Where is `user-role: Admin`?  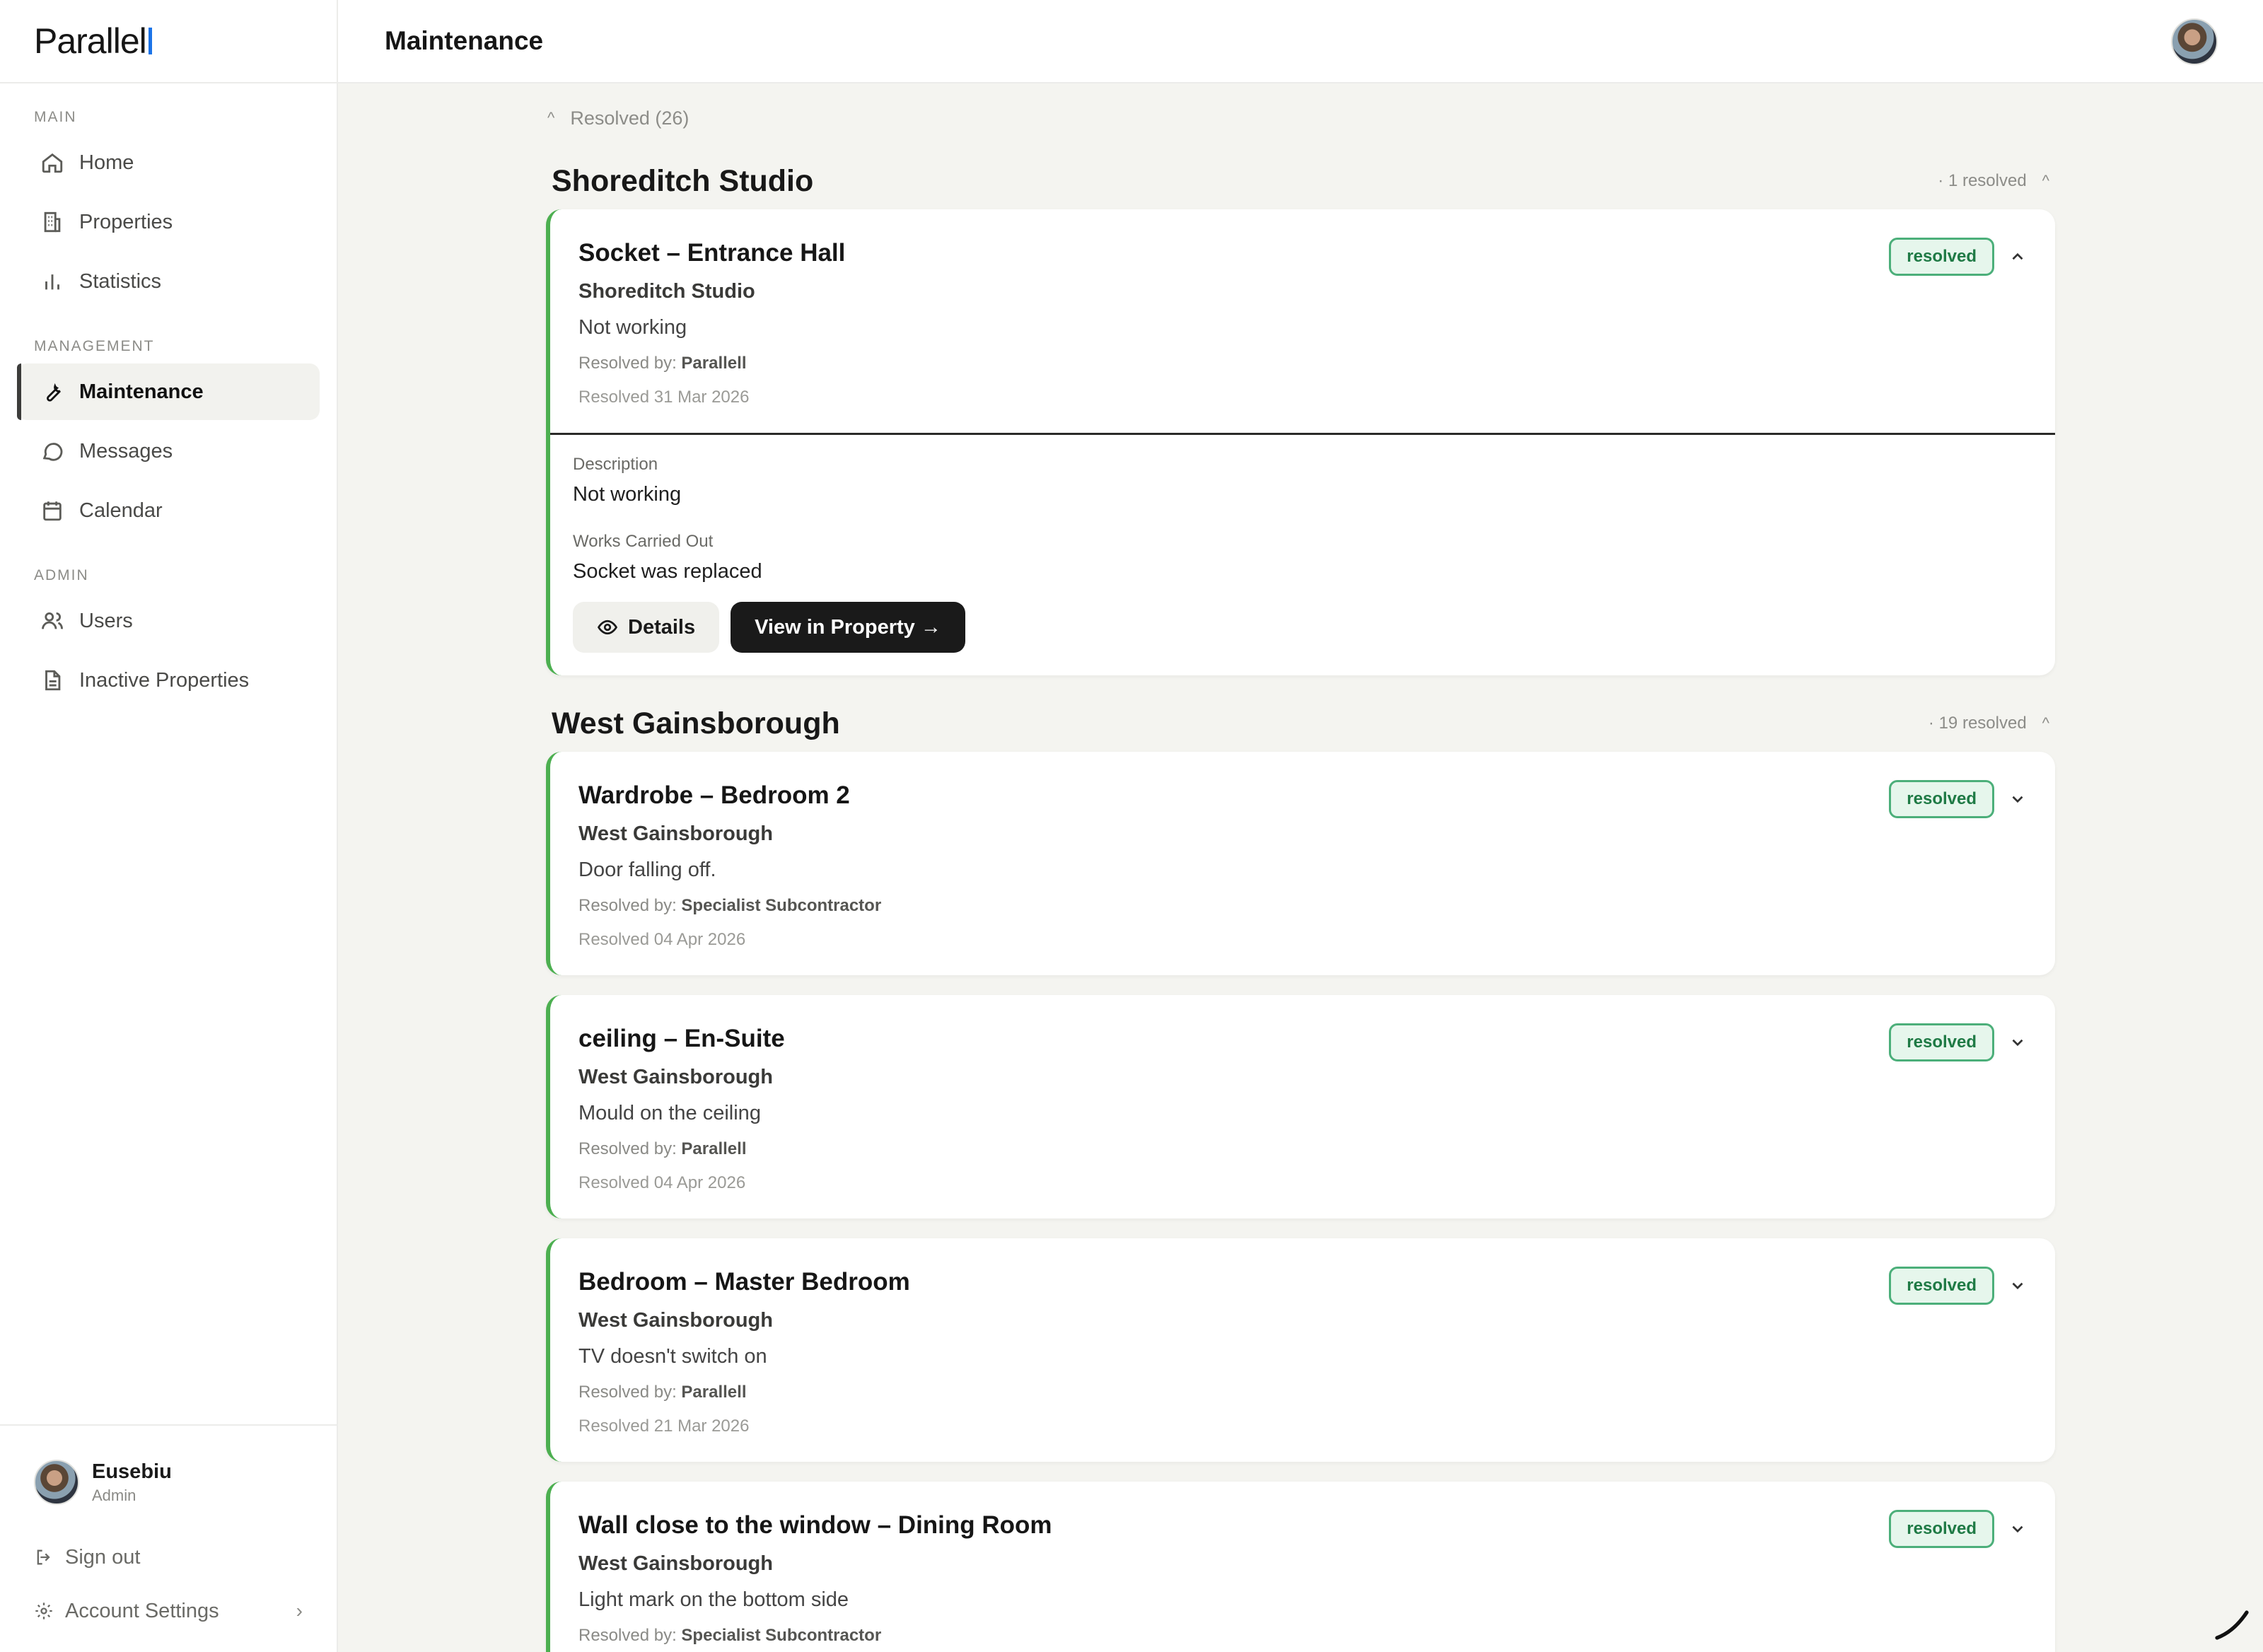
user-role: Admin is located at coordinates (114, 1495).